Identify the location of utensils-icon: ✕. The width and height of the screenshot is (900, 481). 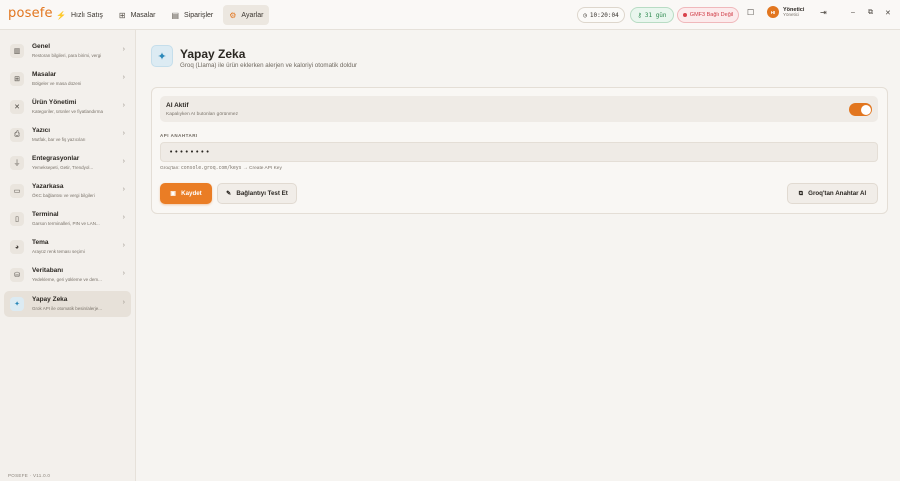
(17, 107).